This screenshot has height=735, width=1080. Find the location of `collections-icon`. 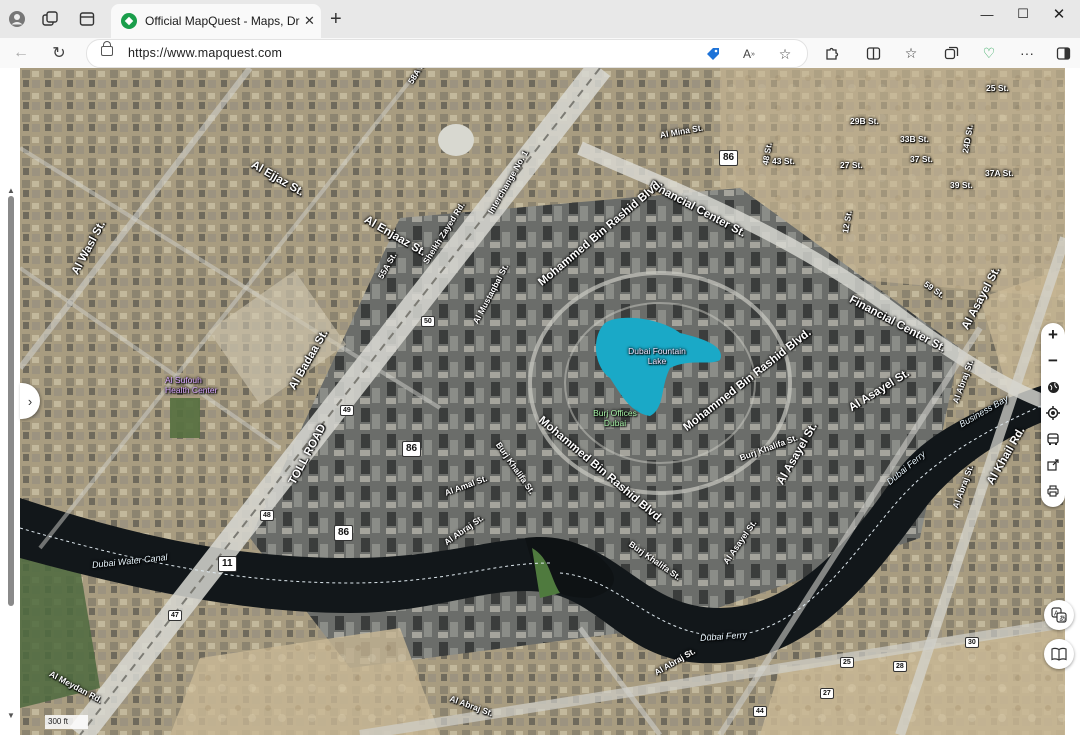

collections-icon is located at coordinates (951, 53).